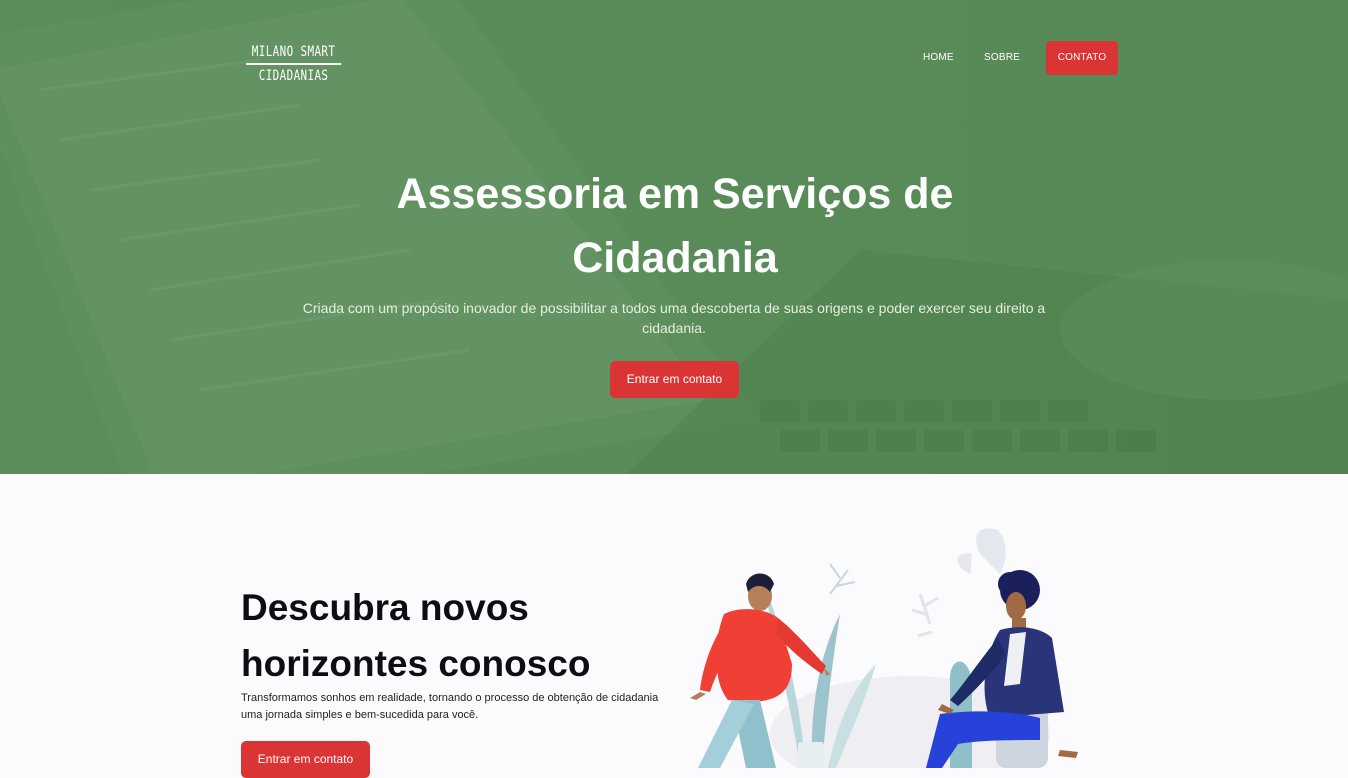  I want to click on section-contact-button: Entrar em contato, so click(305, 759).